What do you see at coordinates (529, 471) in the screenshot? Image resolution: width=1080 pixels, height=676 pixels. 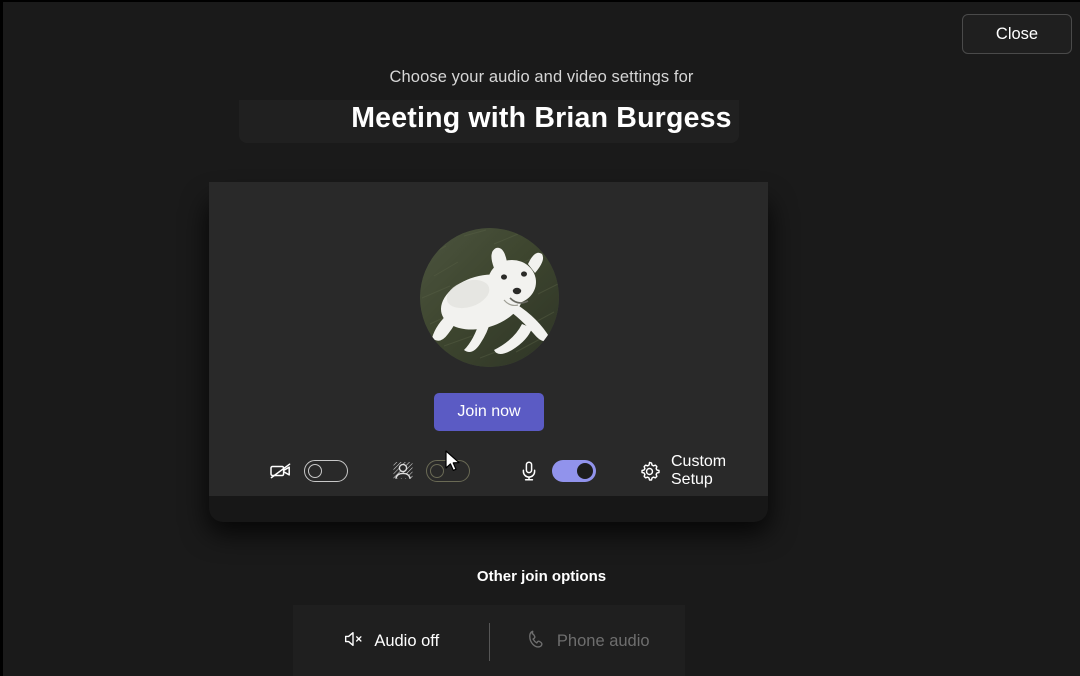 I see `microphone-icon` at bounding box center [529, 471].